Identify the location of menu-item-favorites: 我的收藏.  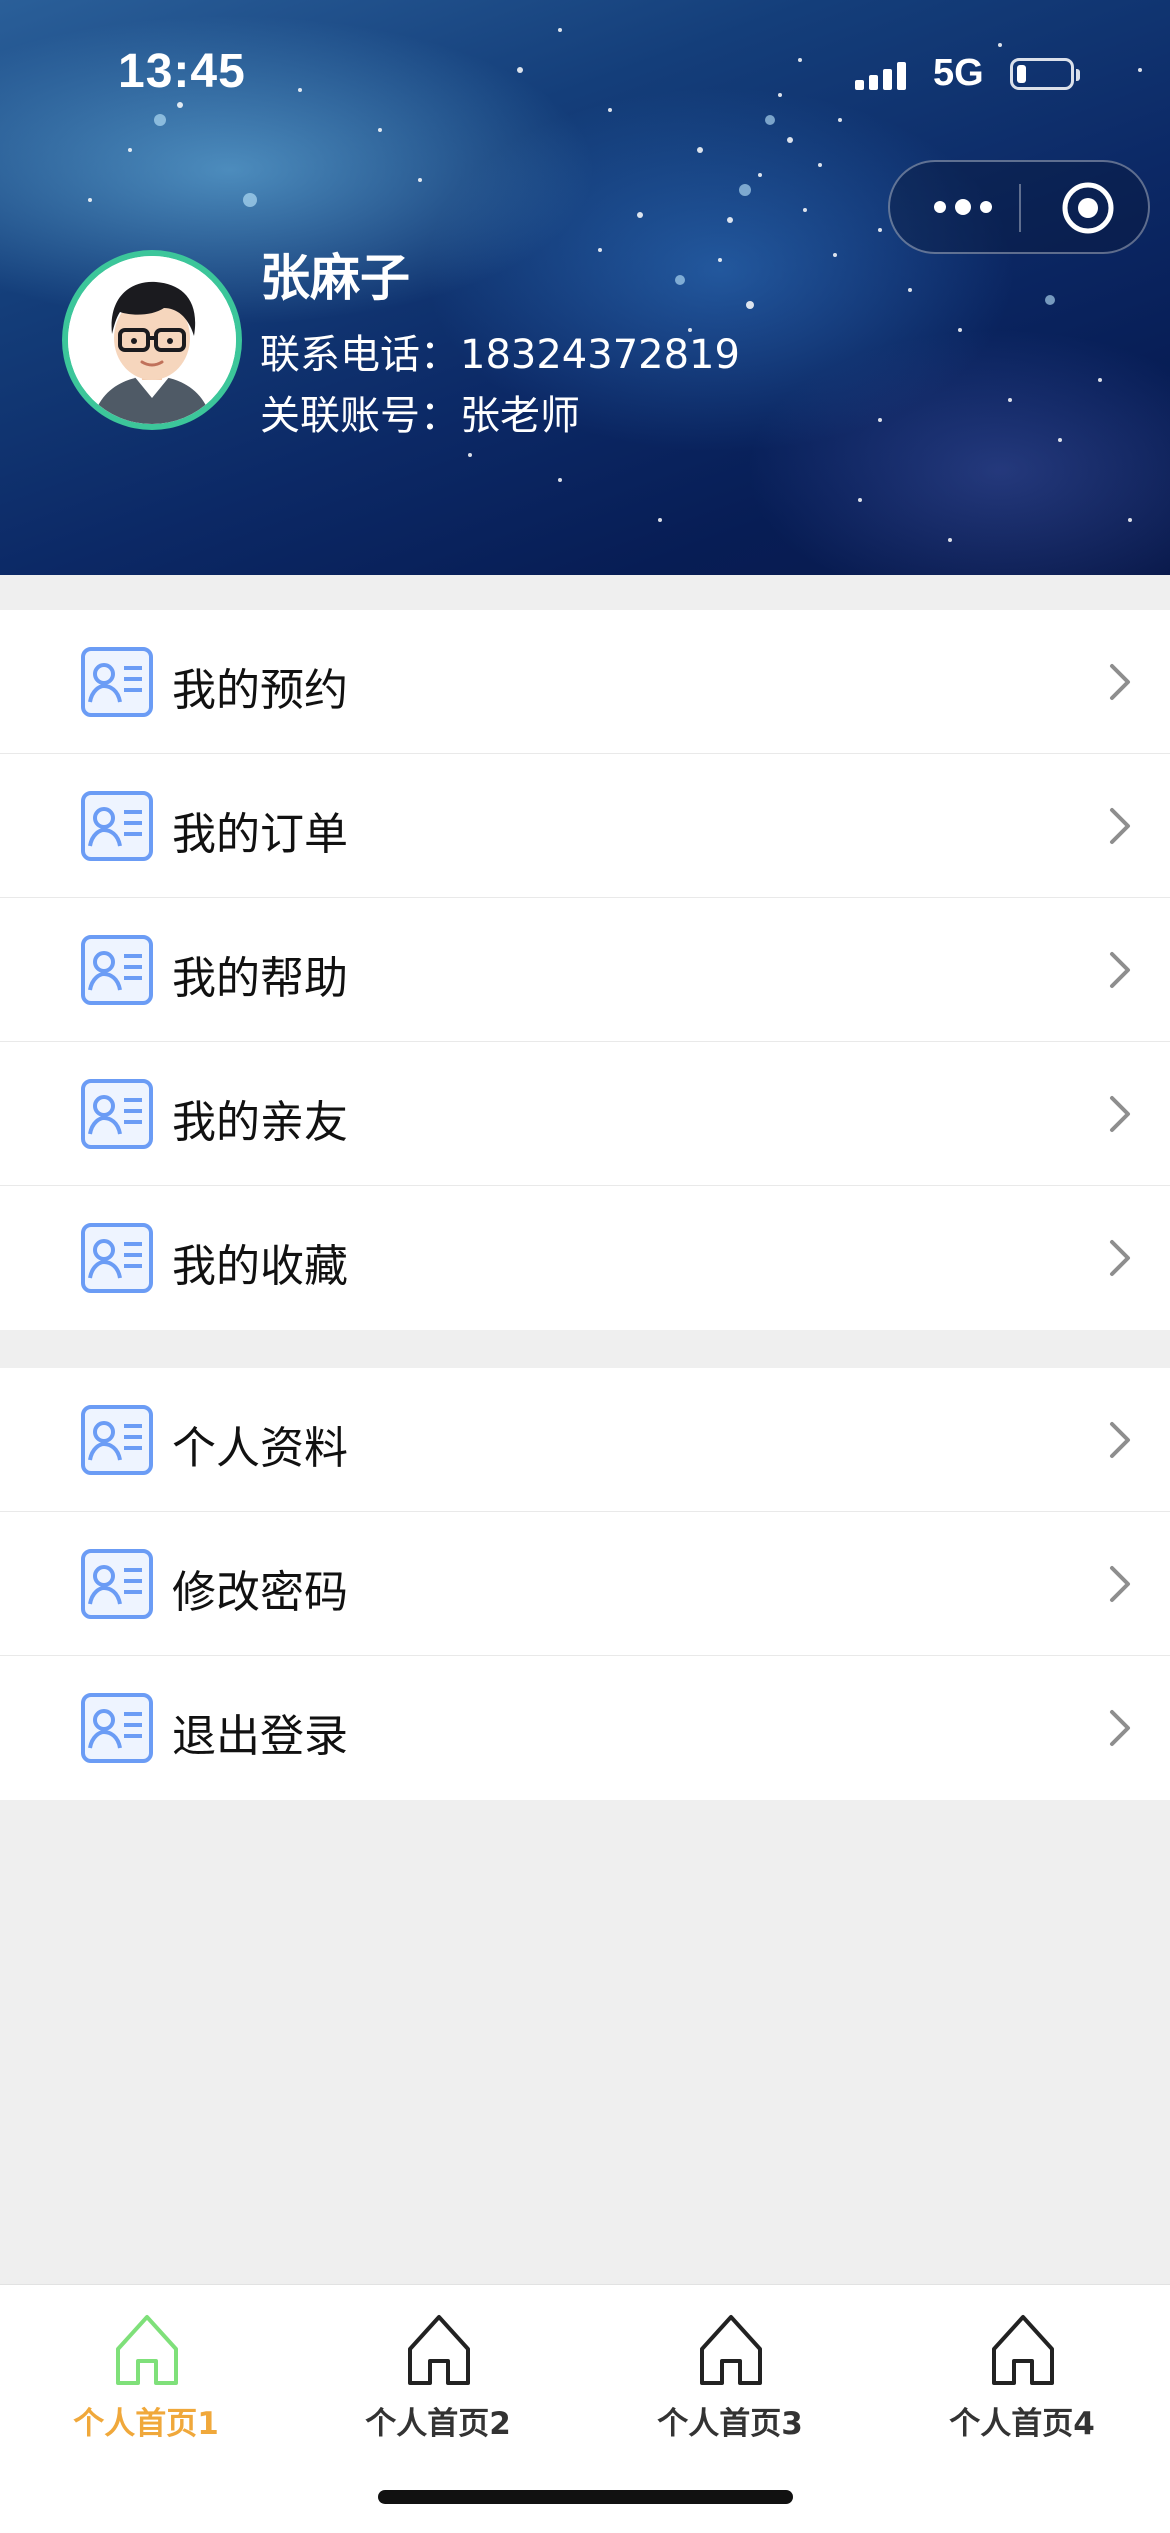
(585, 1258).